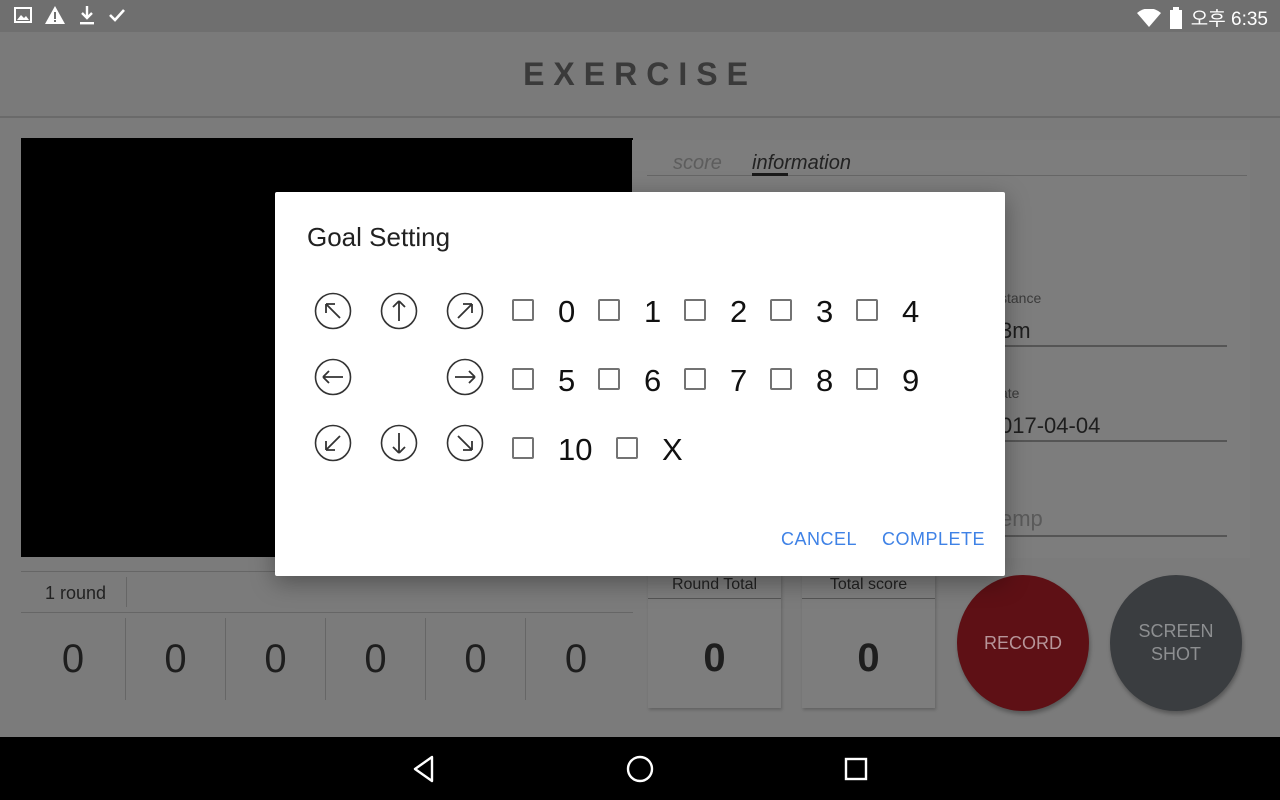 Image resolution: width=1280 pixels, height=800 pixels. I want to click on navigation-bar, so click(640, 768).